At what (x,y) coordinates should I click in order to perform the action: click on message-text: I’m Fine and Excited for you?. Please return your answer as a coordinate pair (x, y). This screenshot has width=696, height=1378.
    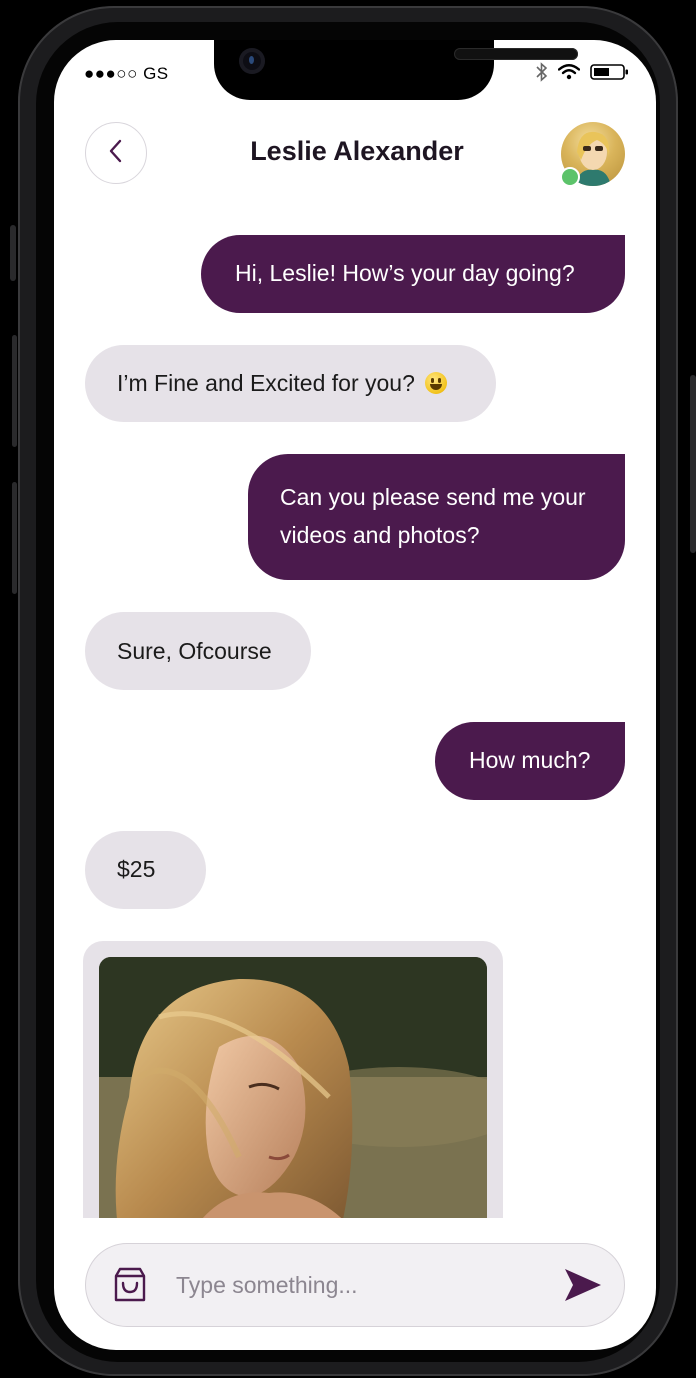
    Looking at the image, I should click on (266, 383).